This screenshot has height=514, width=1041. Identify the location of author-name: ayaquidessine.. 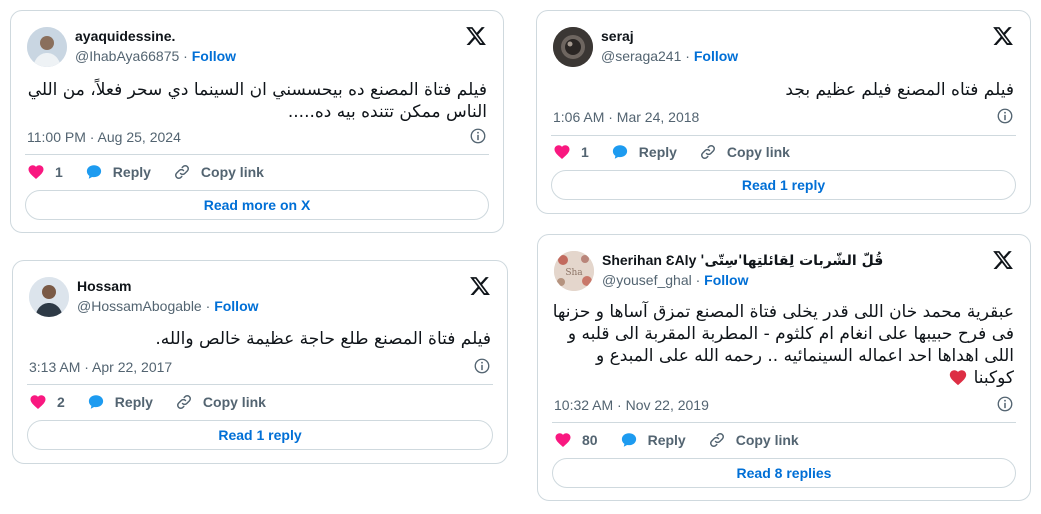
(125, 36).